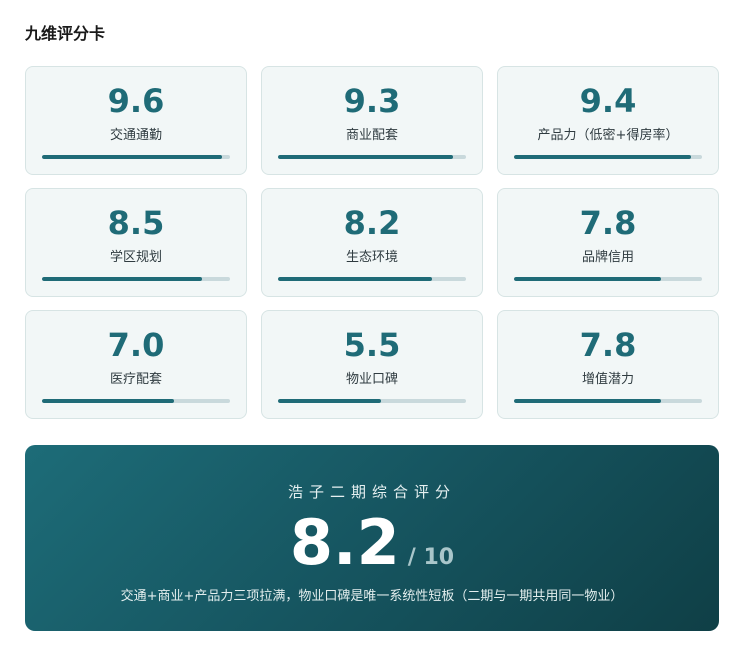 This screenshot has height=651, width=740. What do you see at coordinates (135, 257) in the screenshot?
I see `score-label: 学区规划` at bounding box center [135, 257].